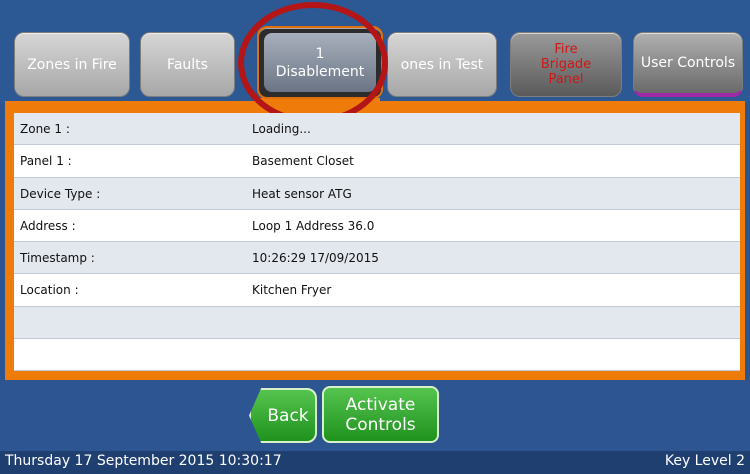 The image size is (750, 474). What do you see at coordinates (704, 461) in the screenshot?
I see `status-key-level: Key Level 2` at bounding box center [704, 461].